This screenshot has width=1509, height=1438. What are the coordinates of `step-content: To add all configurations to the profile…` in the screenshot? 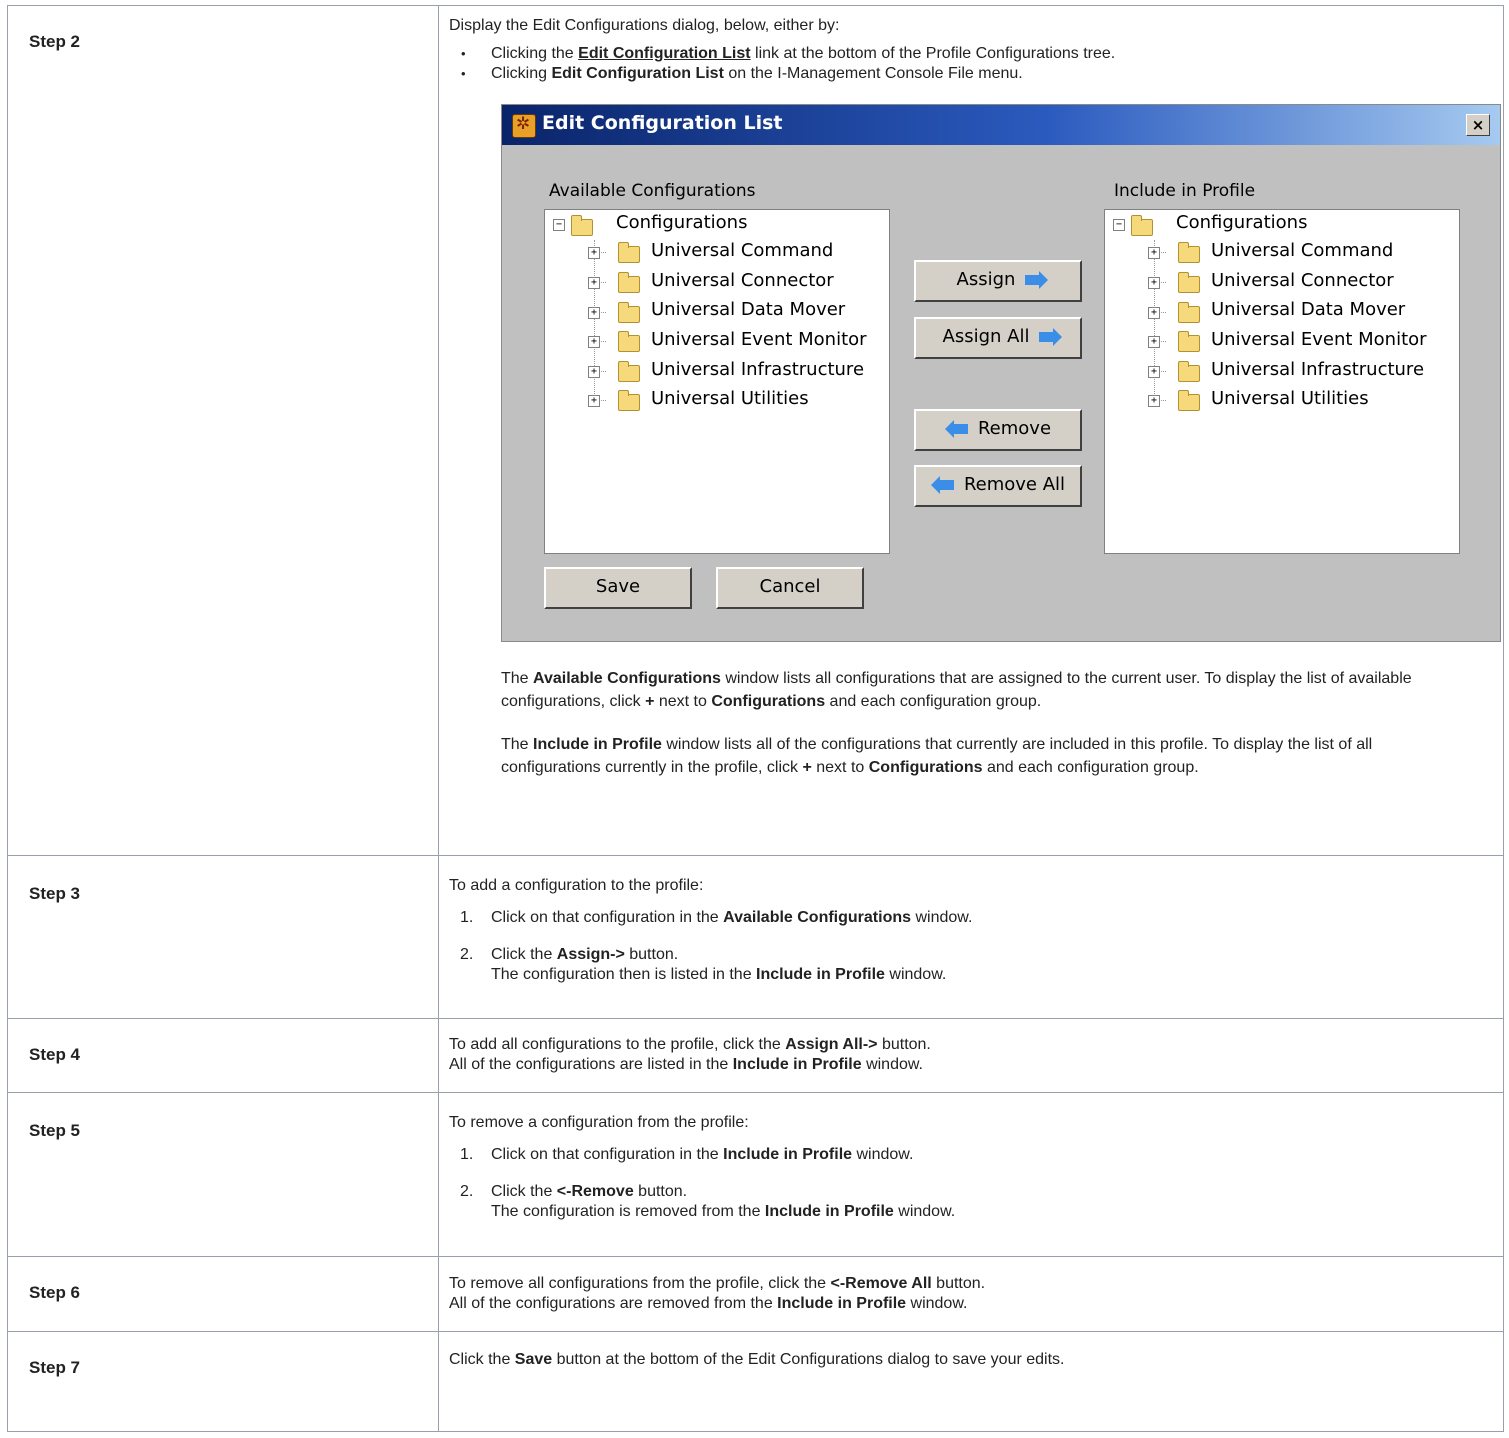 It's located at (971, 1055).